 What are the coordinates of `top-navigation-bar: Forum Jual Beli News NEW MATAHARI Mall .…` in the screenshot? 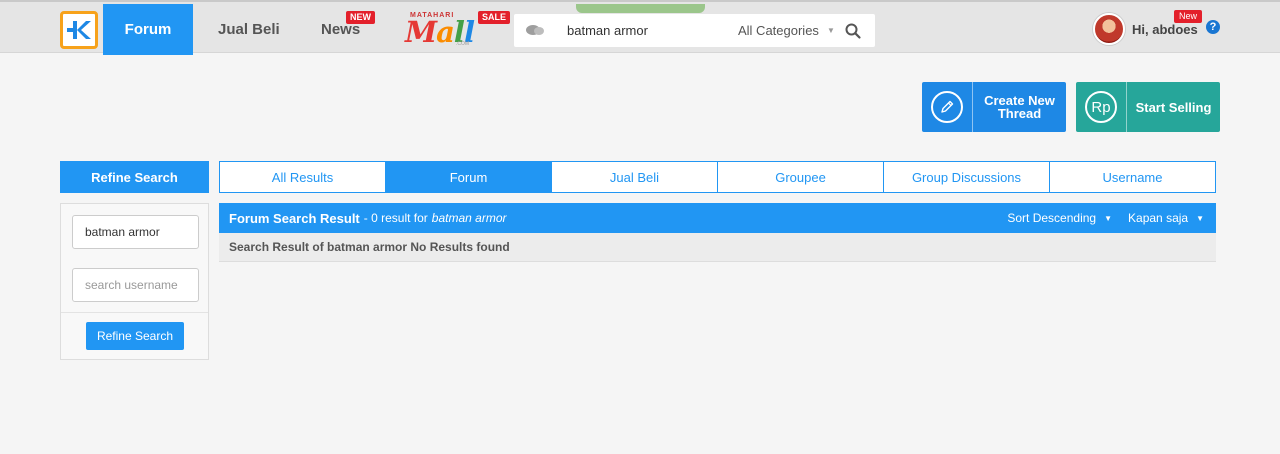 It's located at (640, 27).